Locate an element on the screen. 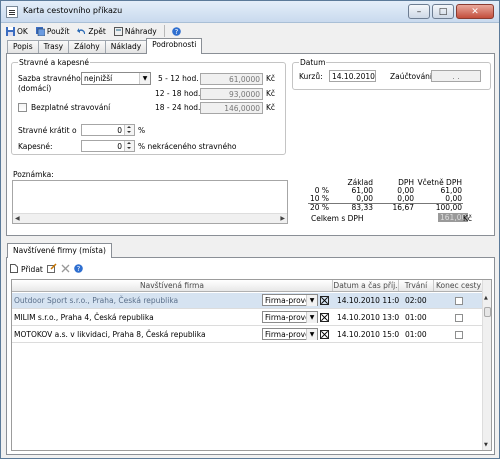 The height and width of the screenshot is (459, 500). delete-icon is located at coordinates (65, 269).